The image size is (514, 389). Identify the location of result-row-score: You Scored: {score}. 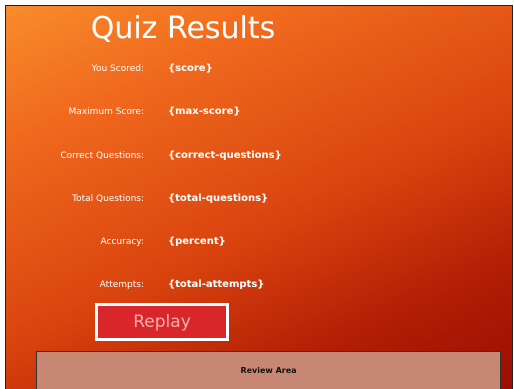
(259, 69).